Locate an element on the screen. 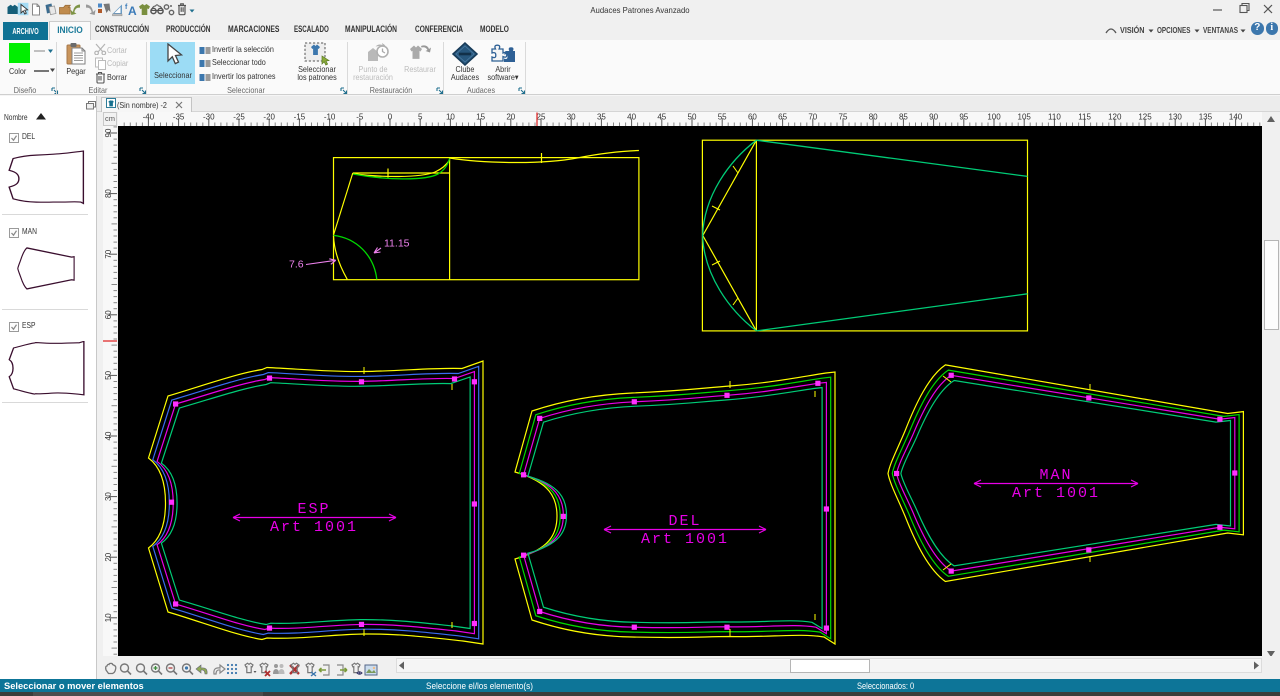 The width and height of the screenshot is (1280, 696). svg-text: 135 is located at coordinates (1206, 117).